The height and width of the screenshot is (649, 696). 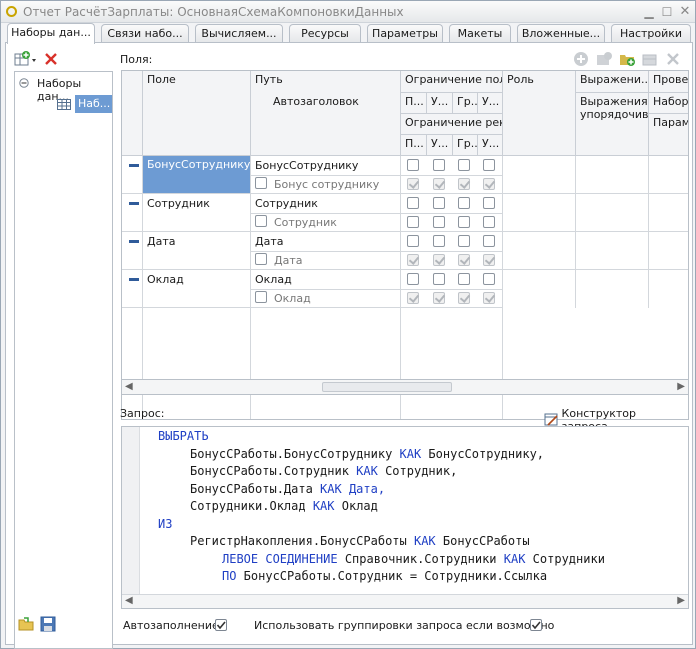 I want to click on maximize-icon: ☐, so click(x=667, y=12).